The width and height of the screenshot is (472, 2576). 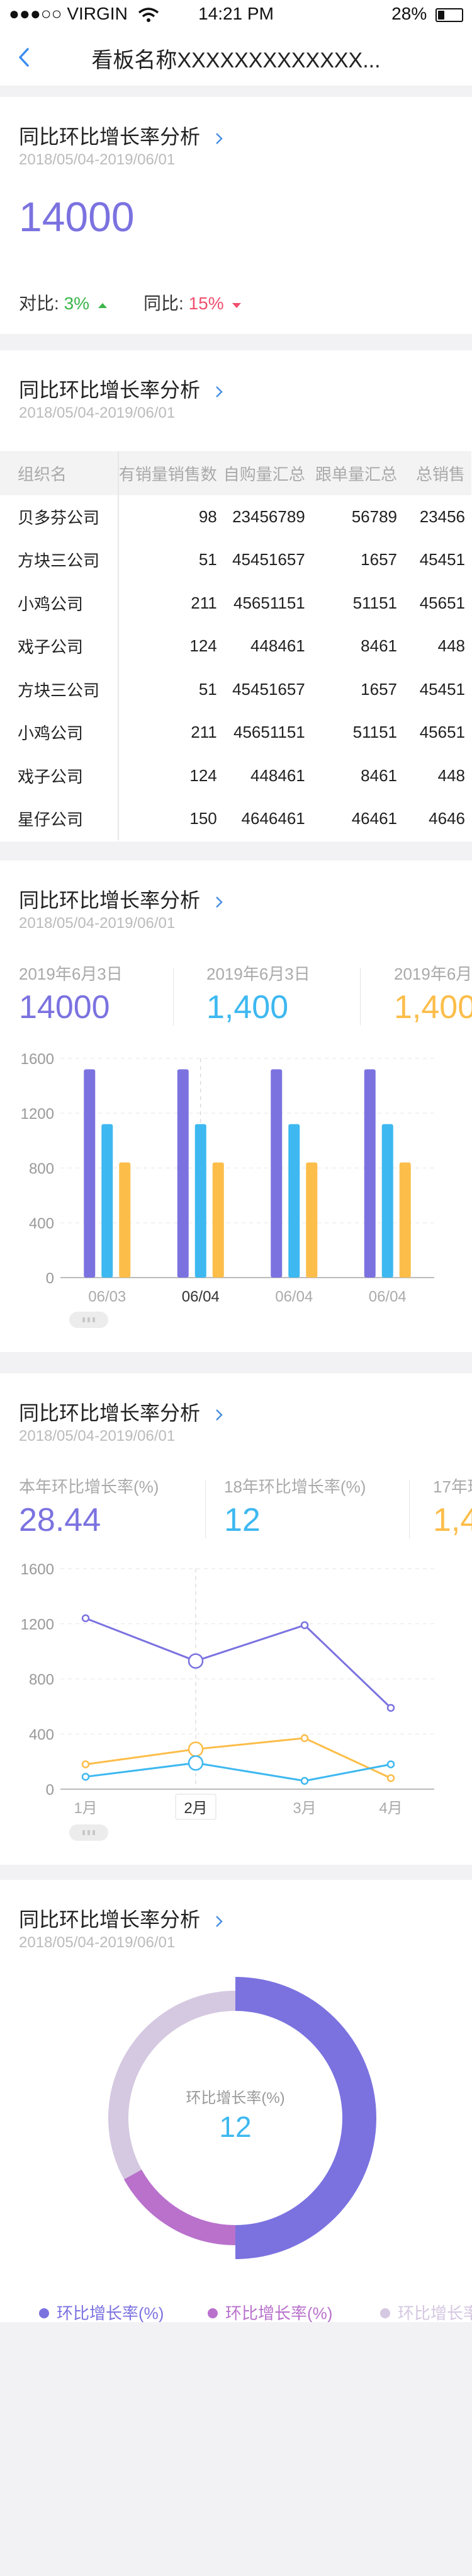 I want to click on table-cell: 56789, so click(x=374, y=516).